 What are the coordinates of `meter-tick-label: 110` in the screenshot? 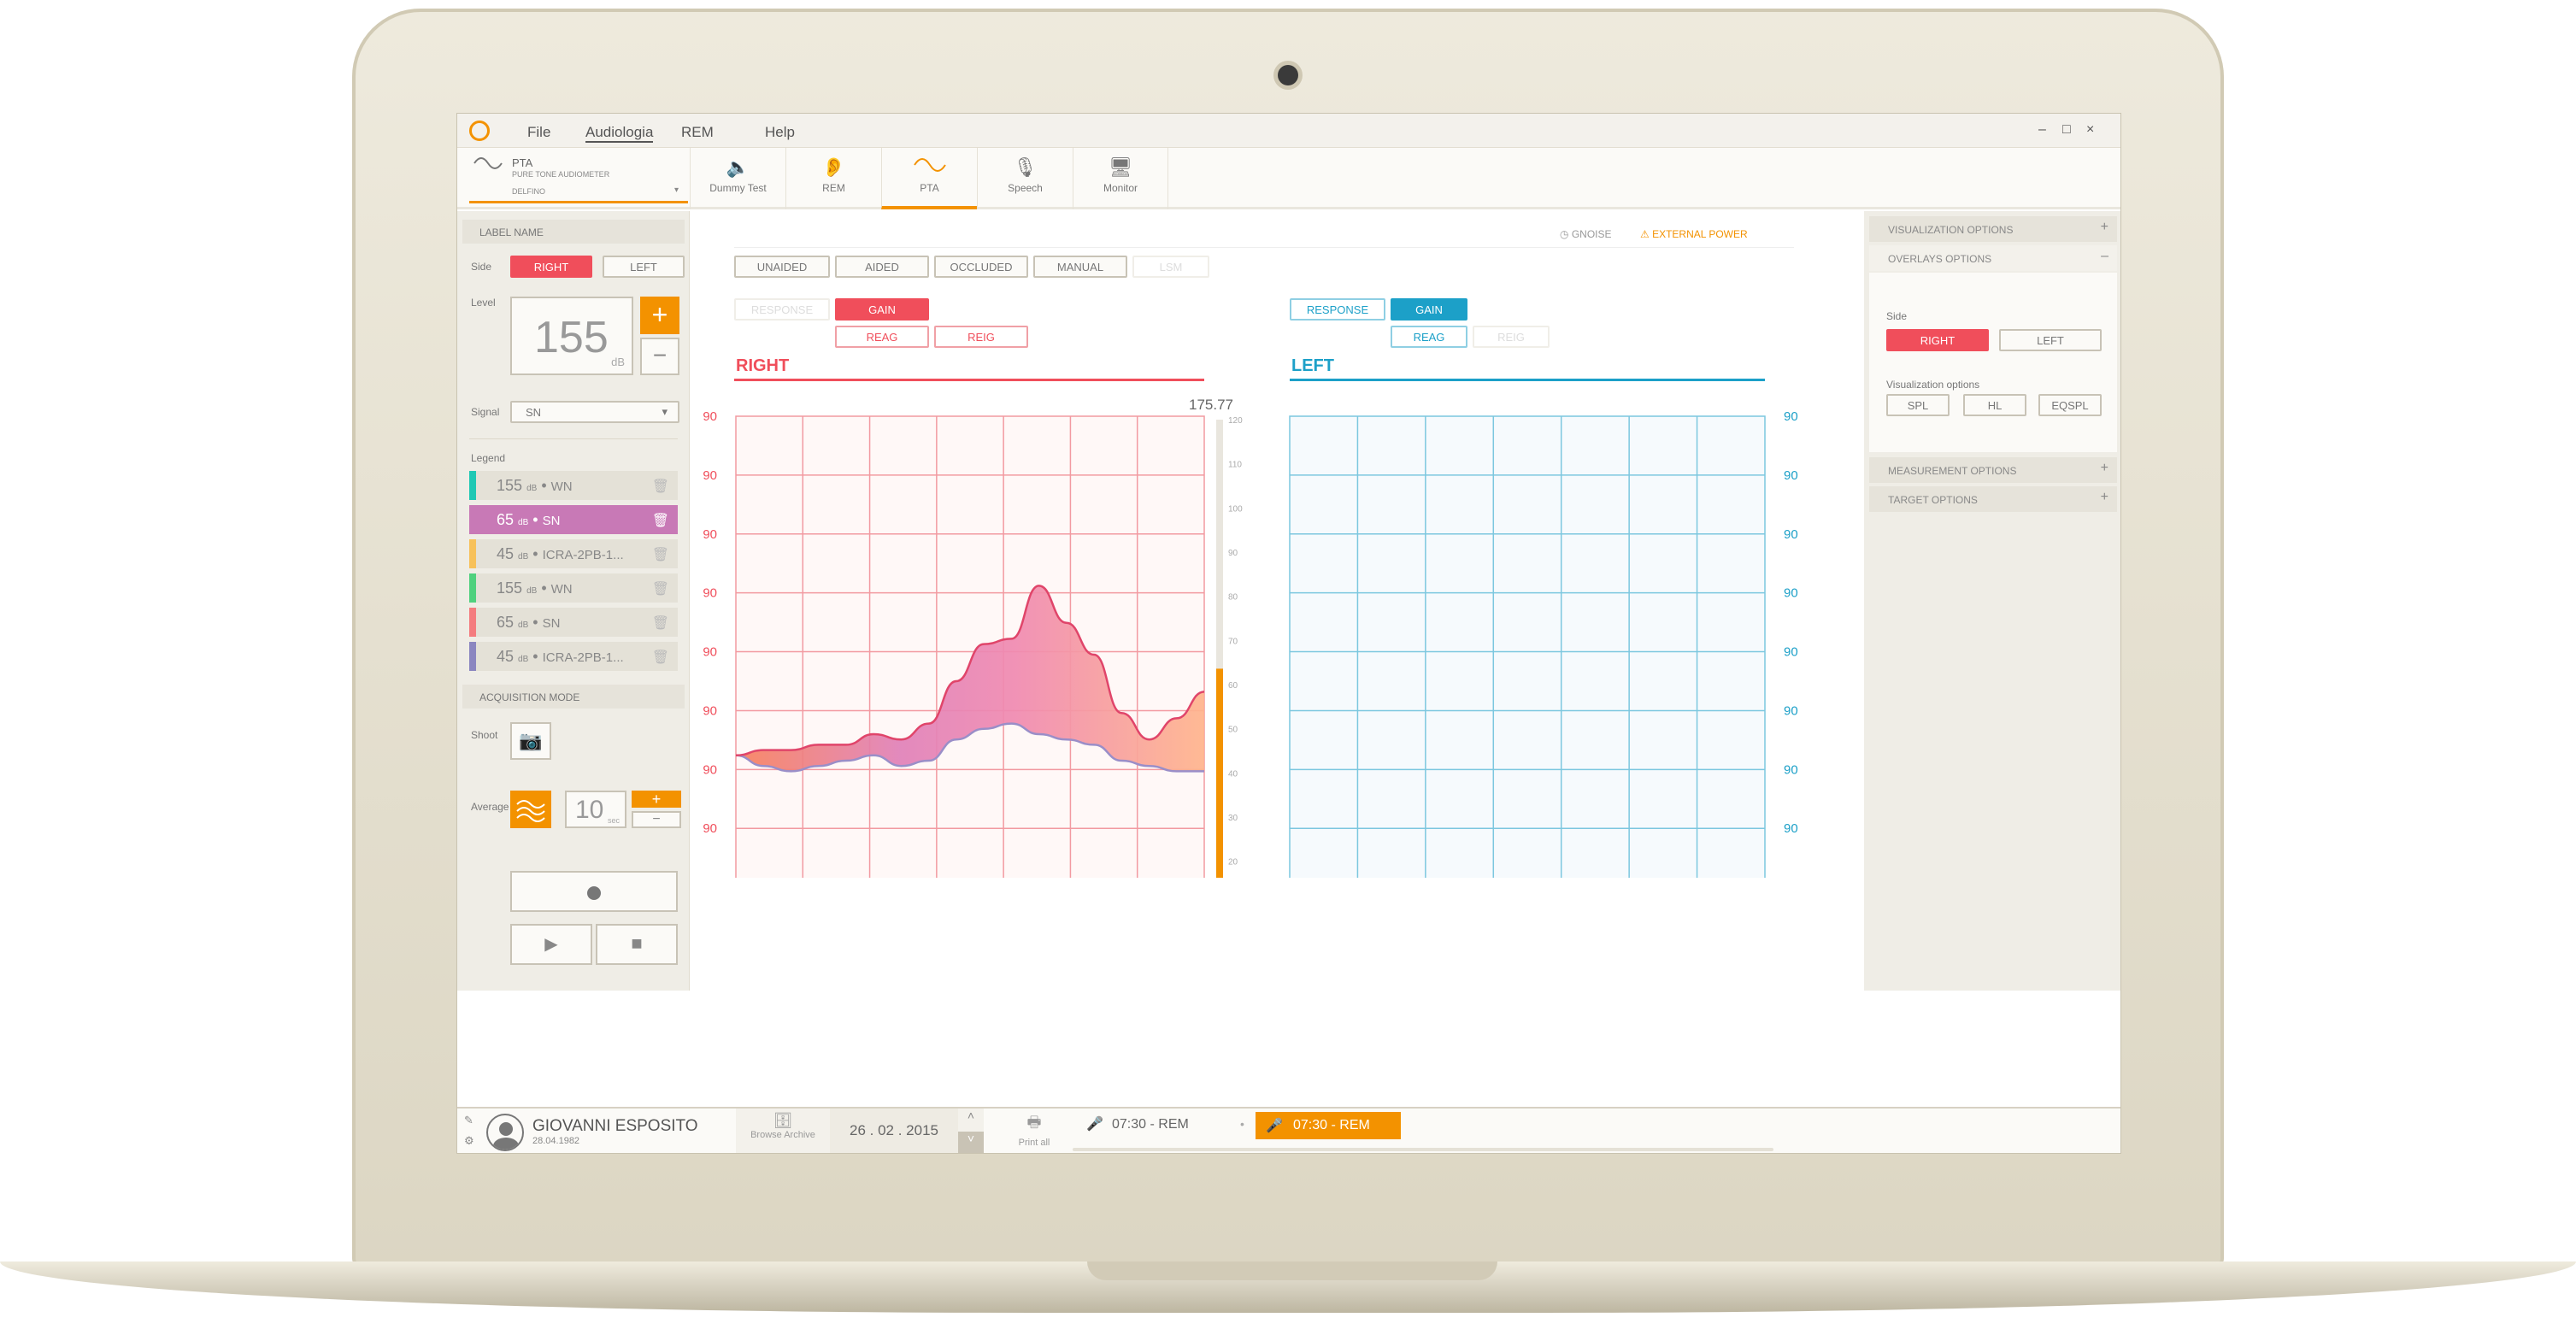 It's located at (1235, 466).